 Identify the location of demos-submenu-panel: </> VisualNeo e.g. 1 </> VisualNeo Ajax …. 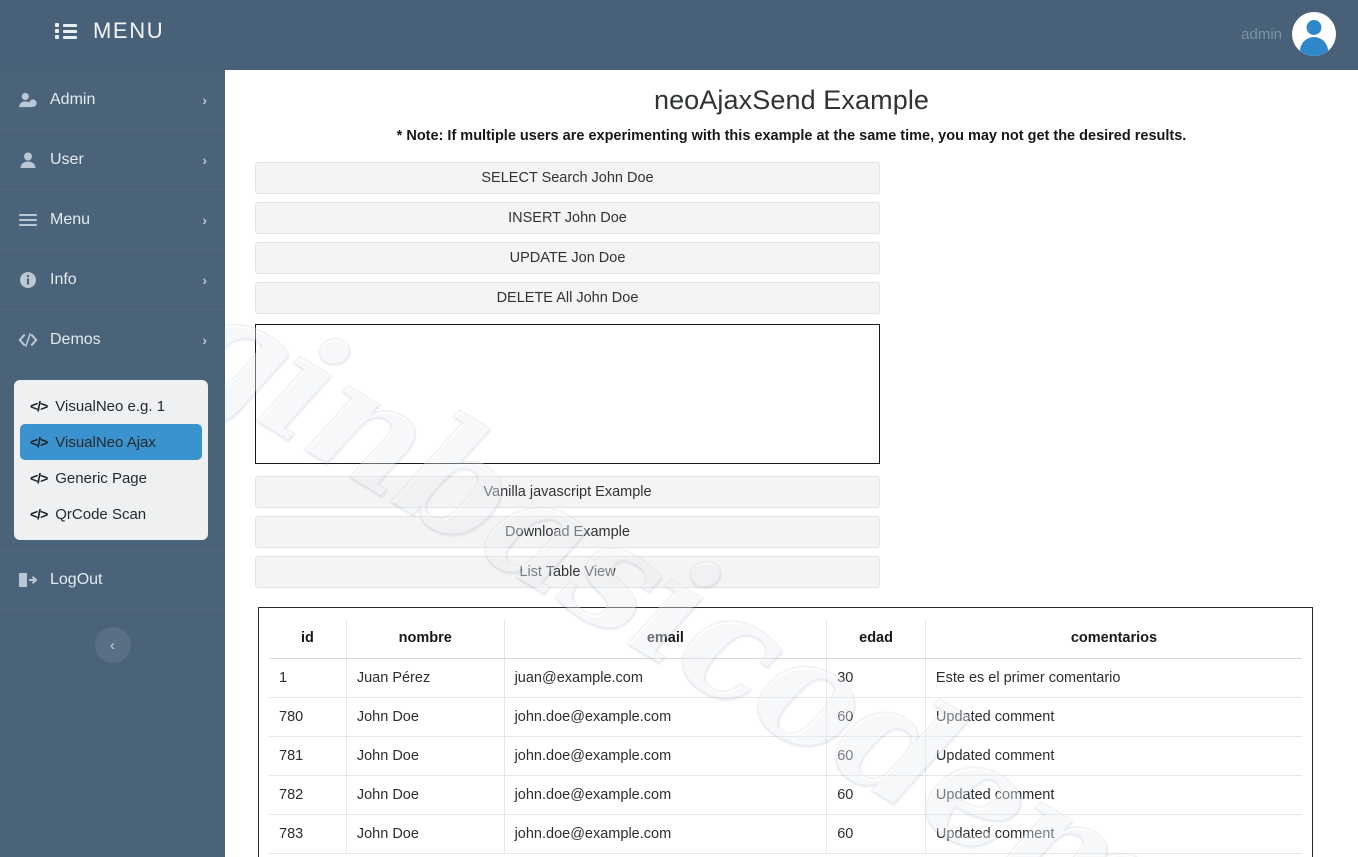
(111, 460).